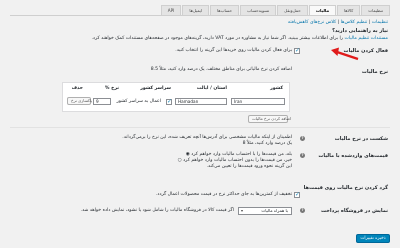  Describe the element at coordinates (361, 139) in the screenshot. I see `fallback-rate-label: شکست در نرخ مالیات` at that location.